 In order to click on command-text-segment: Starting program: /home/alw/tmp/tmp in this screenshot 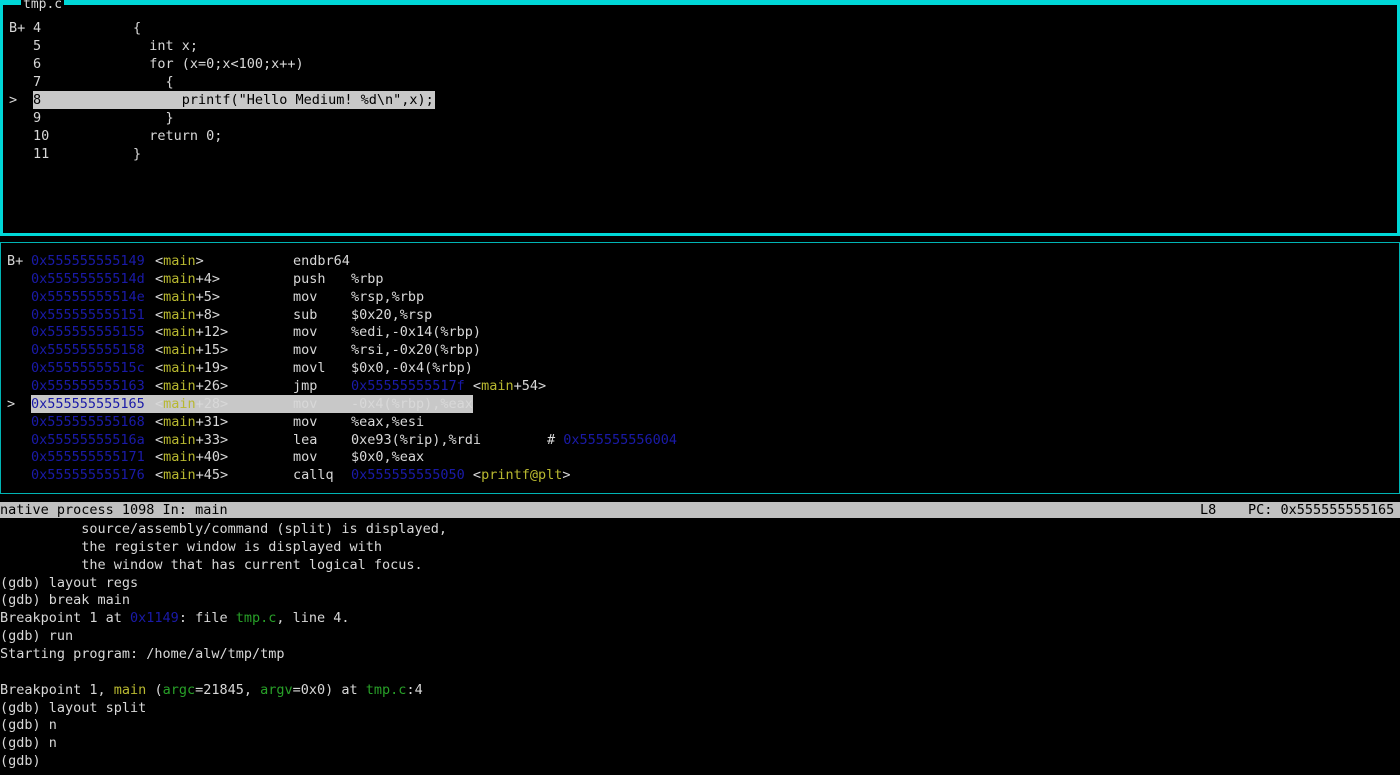, I will do `click(142, 653)`.